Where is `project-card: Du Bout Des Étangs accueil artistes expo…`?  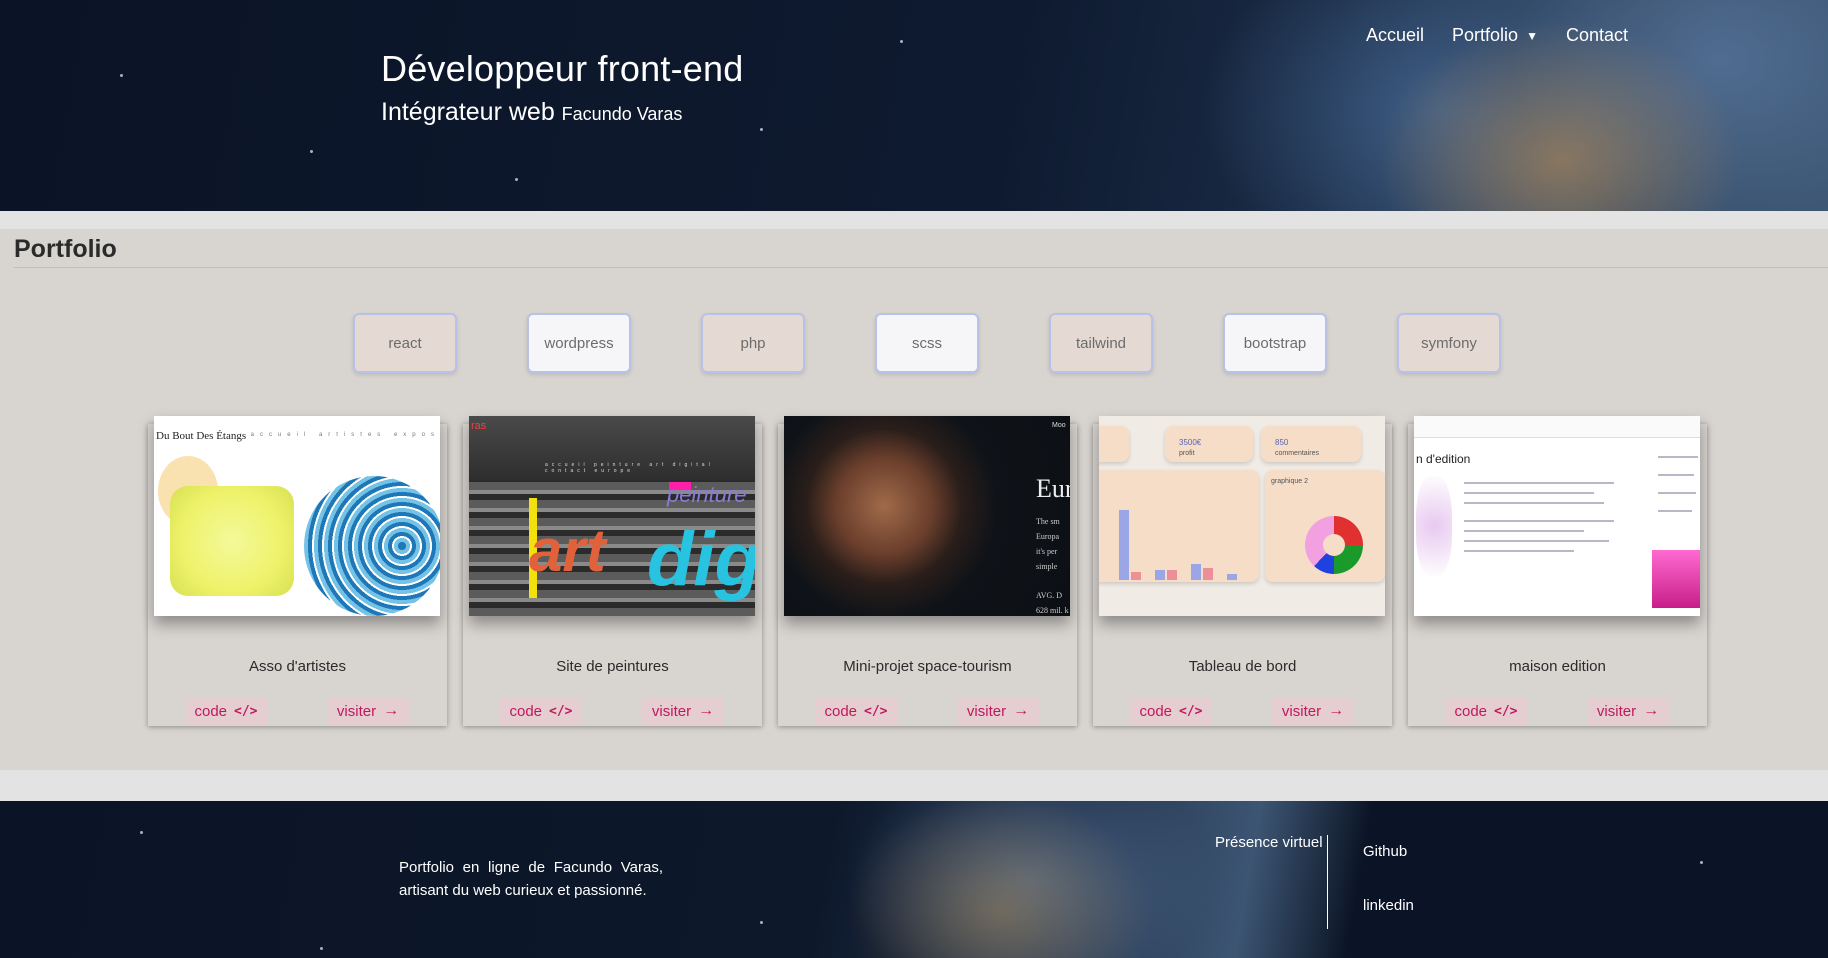 project-card: Du Bout Des Étangs accueil artistes expo… is located at coordinates (297, 571).